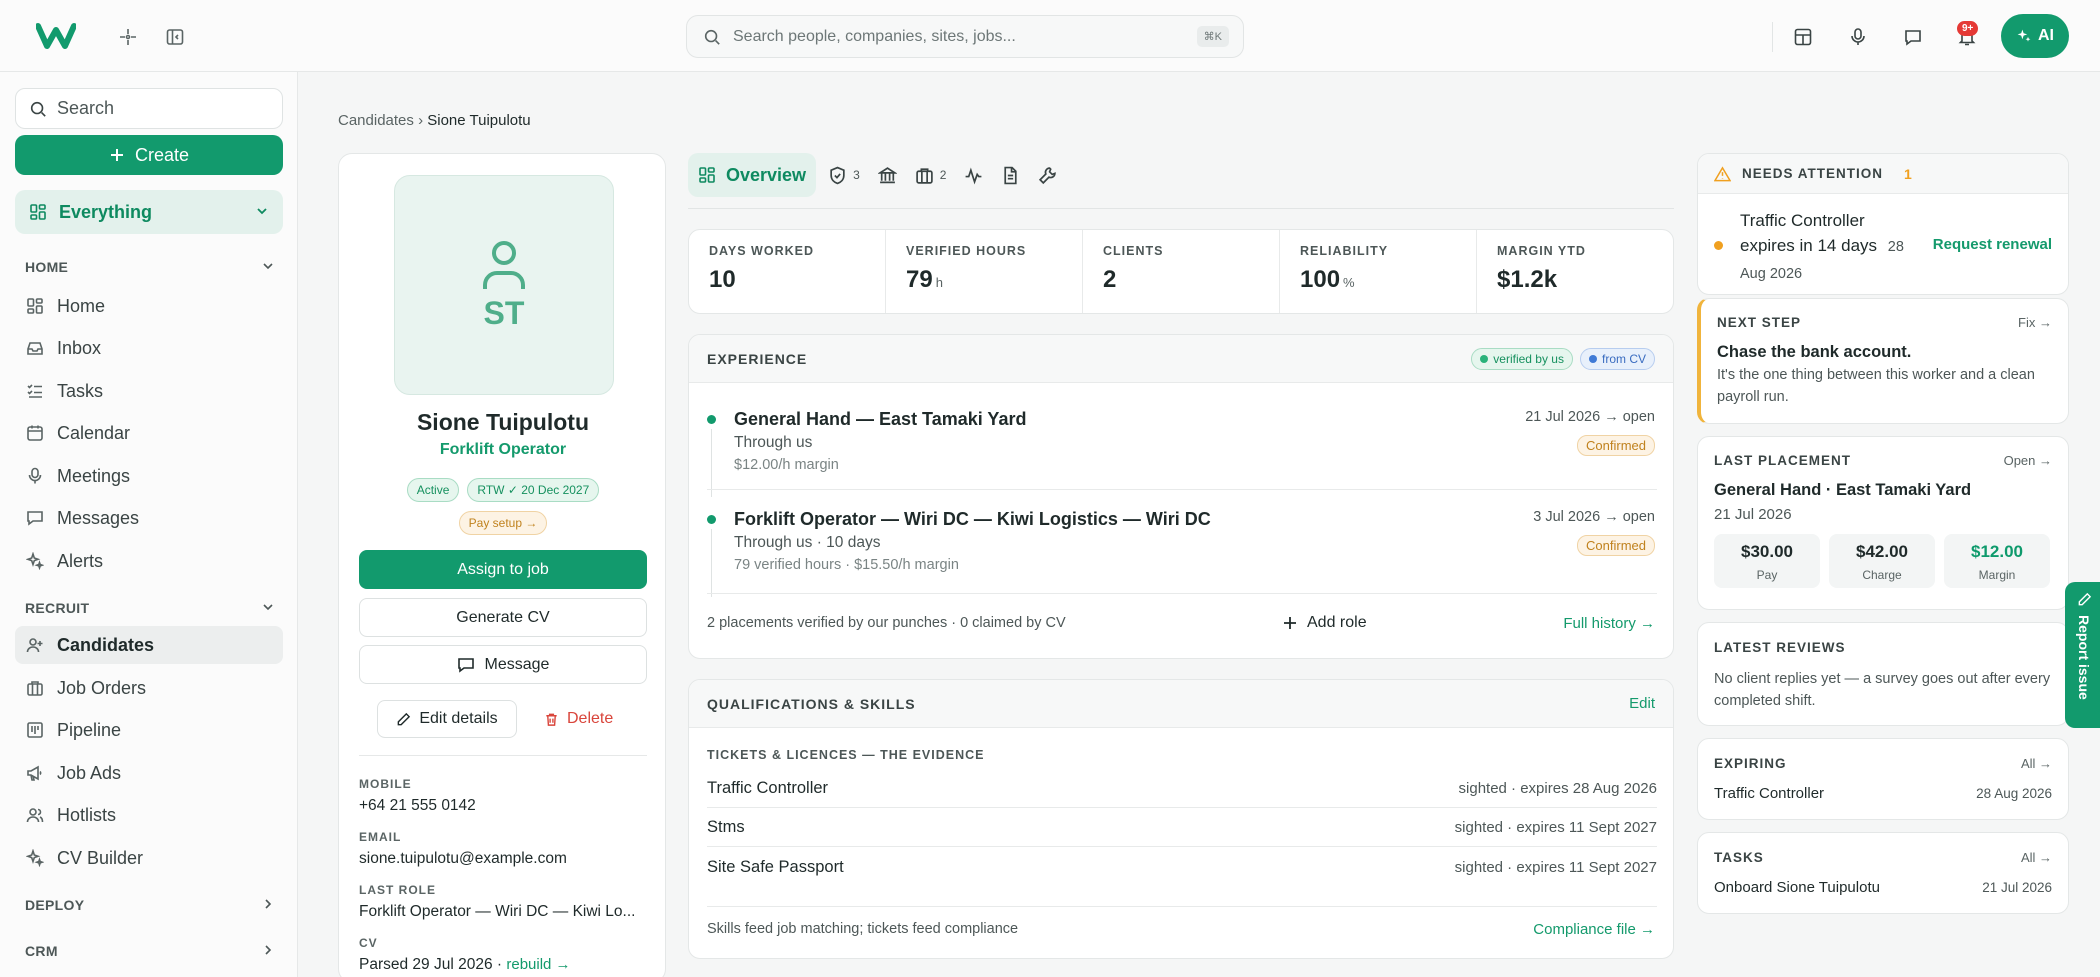 The height and width of the screenshot is (977, 2100). Describe the element at coordinates (856, 175) in the screenshot. I see `tab-compliance-count: 3` at that location.